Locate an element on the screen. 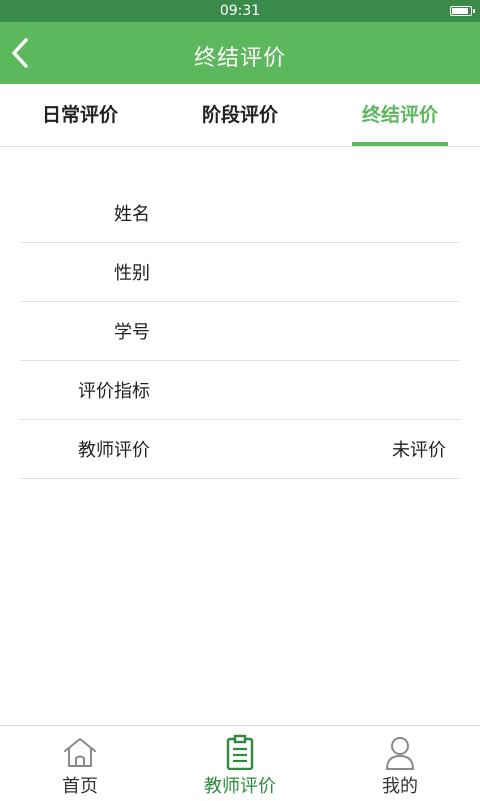 The height and width of the screenshot is (801, 480). tab-bar: 日常评价 阶段评价 终结评价 is located at coordinates (240, 115).